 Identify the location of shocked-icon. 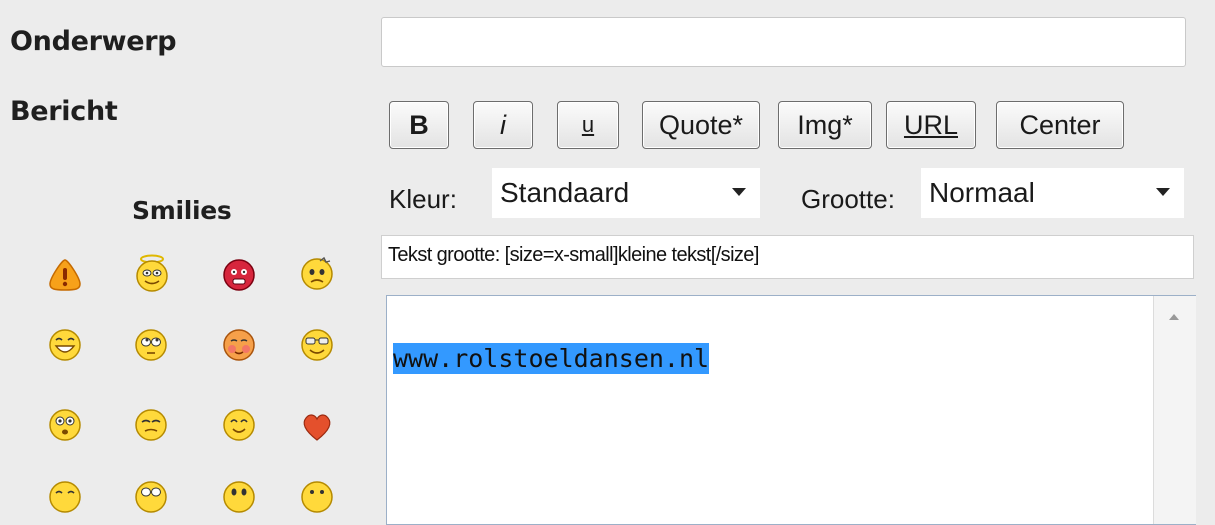
(65, 425).